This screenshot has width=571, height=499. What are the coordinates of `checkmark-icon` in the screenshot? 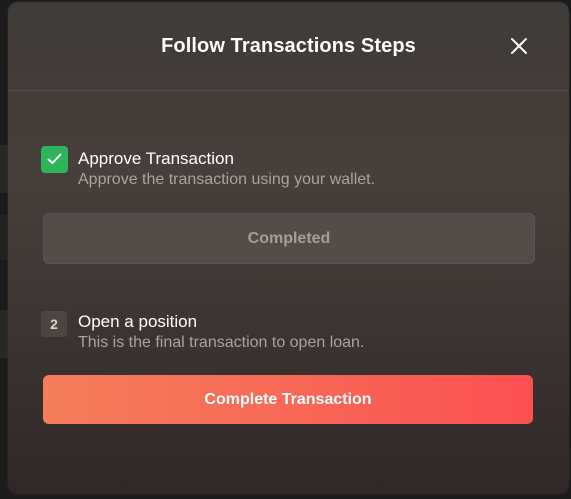 It's located at (54, 158).